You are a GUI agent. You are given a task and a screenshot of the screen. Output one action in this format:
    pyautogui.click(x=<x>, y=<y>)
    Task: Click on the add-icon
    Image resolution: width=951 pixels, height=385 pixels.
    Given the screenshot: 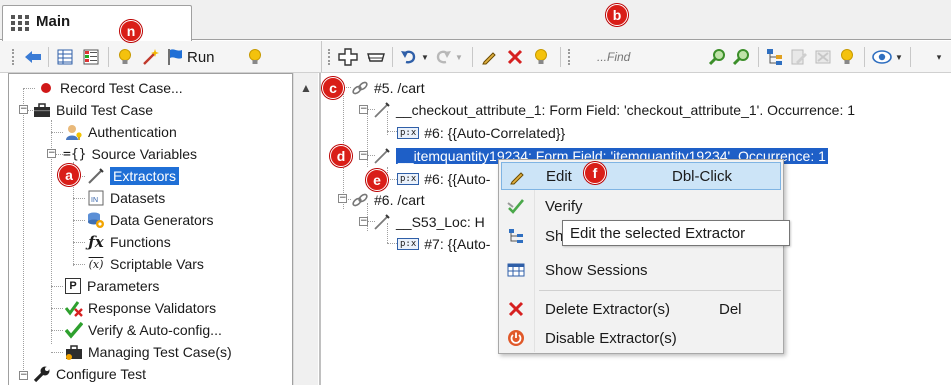 What is the action you would take?
    pyautogui.click(x=348, y=57)
    